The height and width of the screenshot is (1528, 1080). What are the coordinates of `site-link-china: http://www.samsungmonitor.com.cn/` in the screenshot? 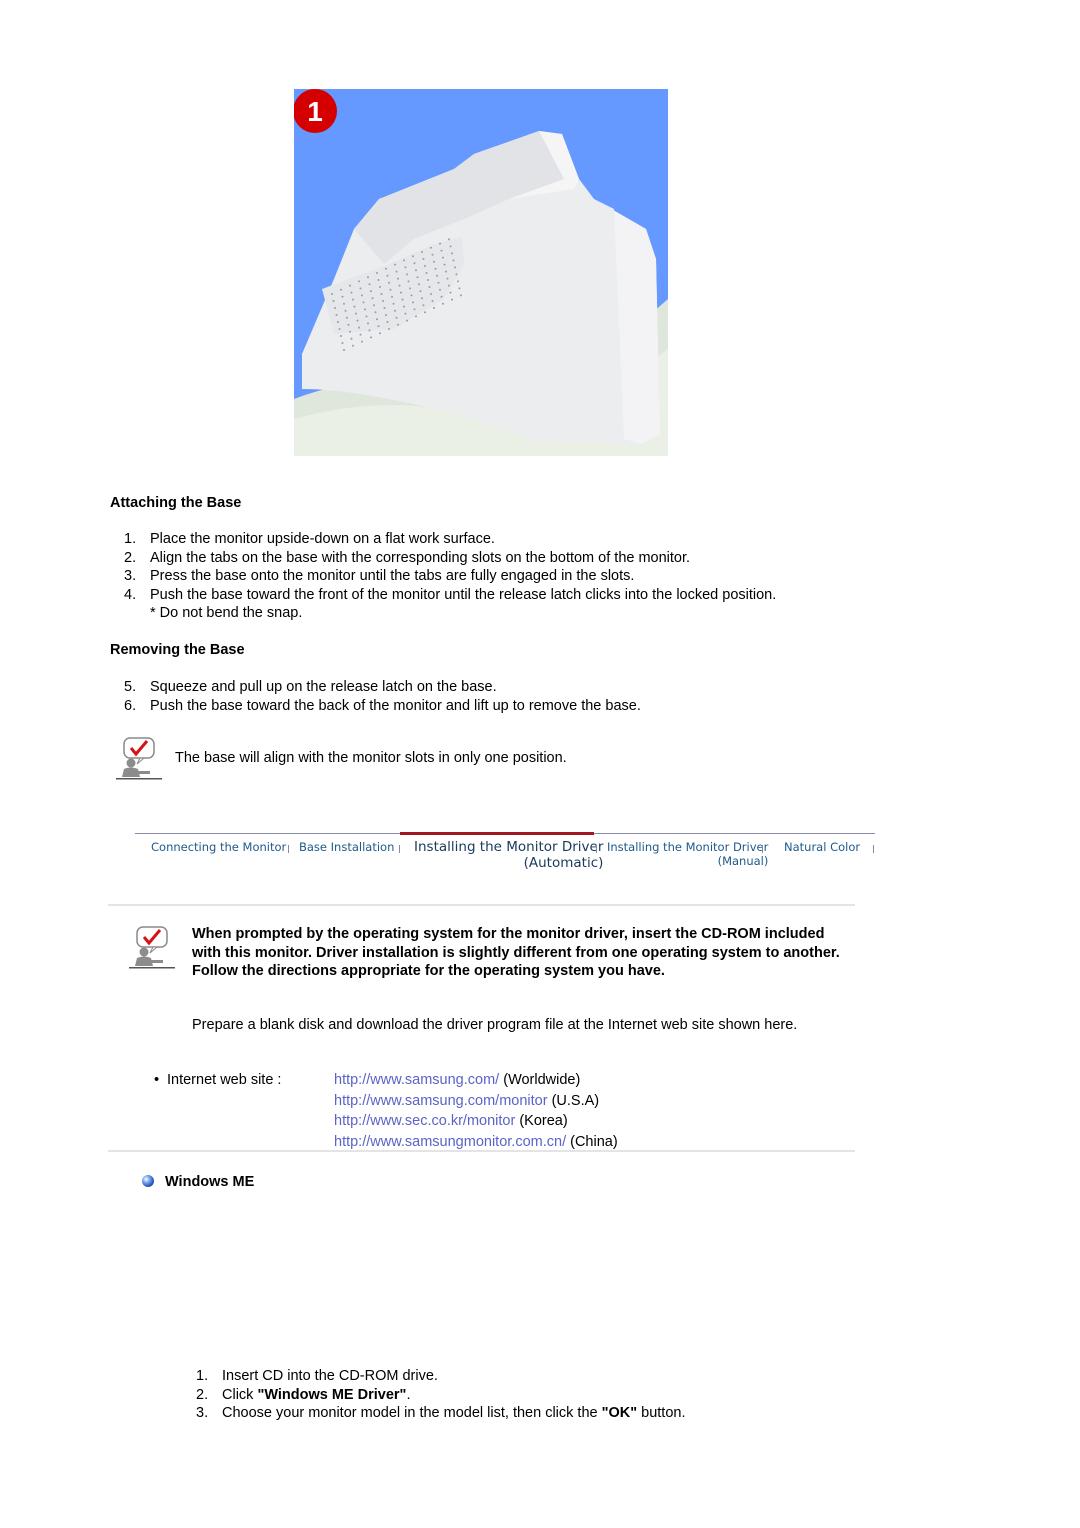 It's located at (450, 1142).